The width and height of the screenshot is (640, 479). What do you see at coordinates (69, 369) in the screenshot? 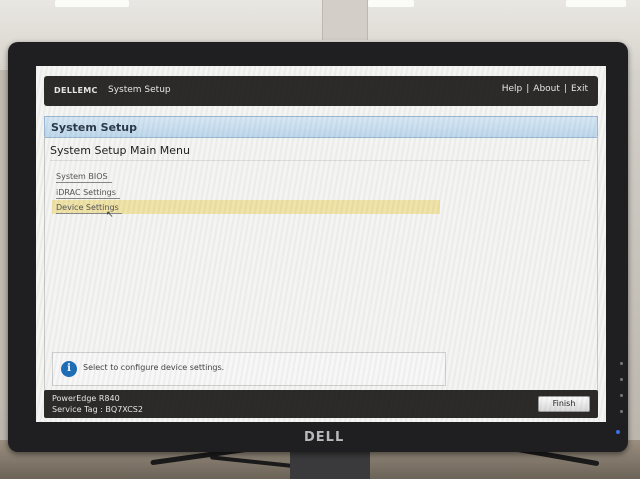
I see `info-icon: i` at bounding box center [69, 369].